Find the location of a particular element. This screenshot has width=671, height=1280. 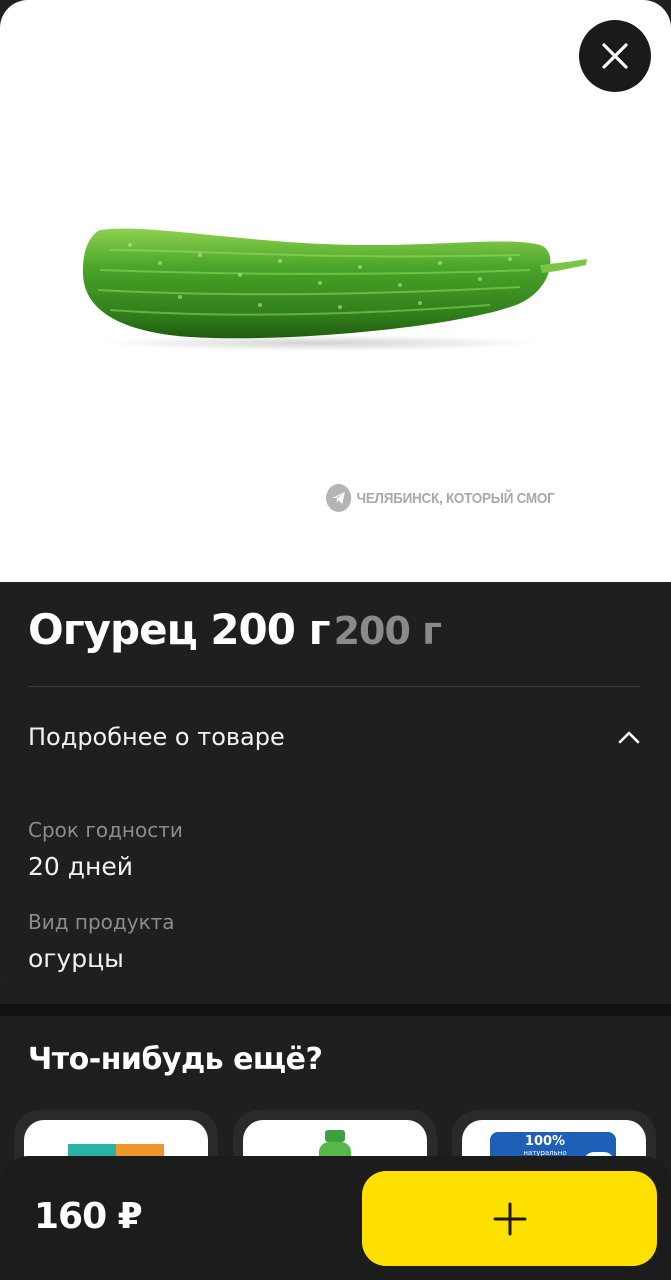

price: 160 ₽ is located at coordinates (88, 1216).